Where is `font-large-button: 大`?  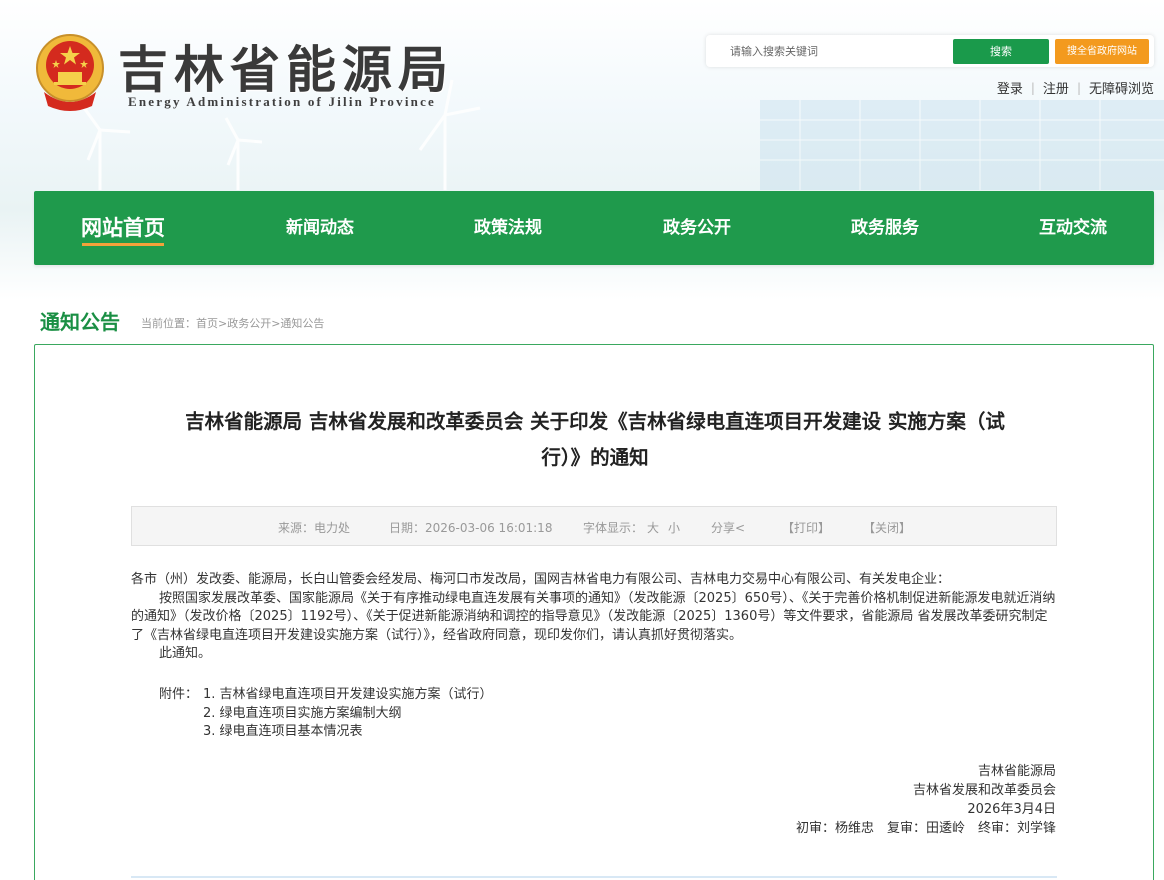 font-large-button: 大 is located at coordinates (653, 527).